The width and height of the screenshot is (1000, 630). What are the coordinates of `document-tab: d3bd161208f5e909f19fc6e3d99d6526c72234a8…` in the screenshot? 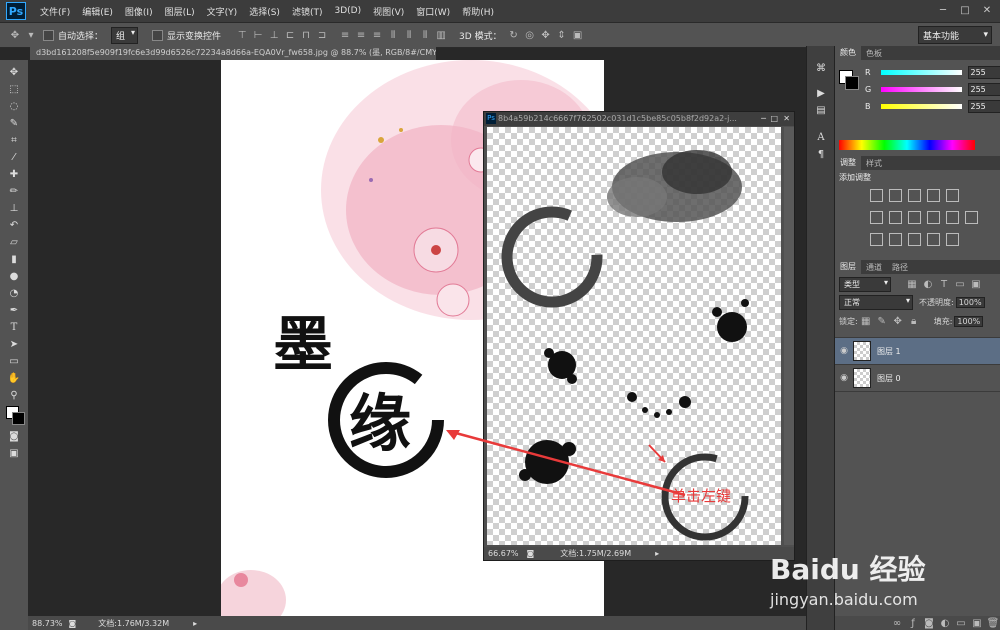 It's located at (233, 53).